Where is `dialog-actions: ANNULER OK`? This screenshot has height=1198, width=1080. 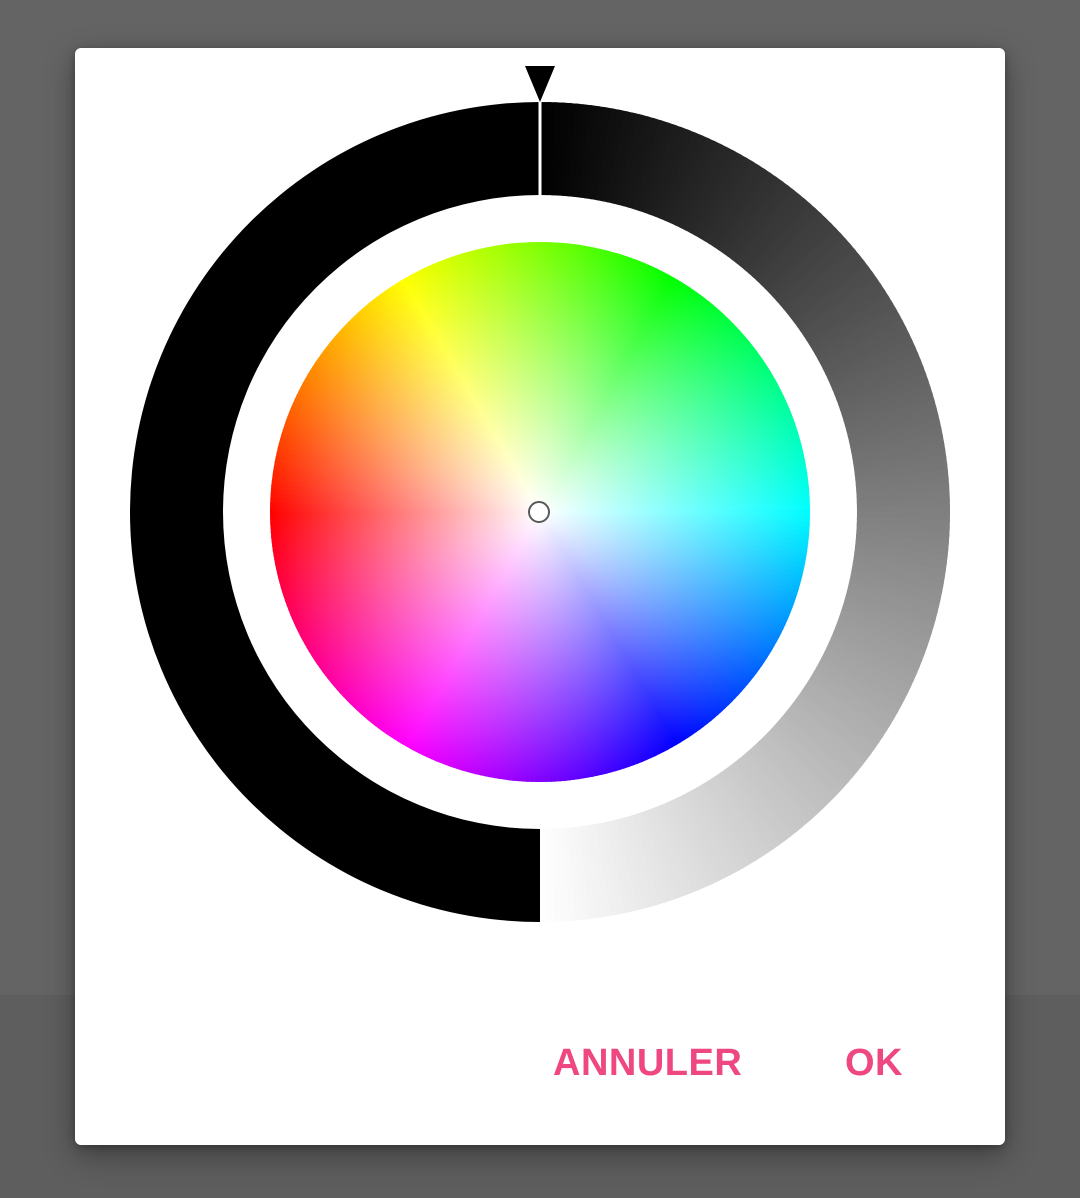
dialog-actions: ANNULER OK is located at coordinates (540, 1063).